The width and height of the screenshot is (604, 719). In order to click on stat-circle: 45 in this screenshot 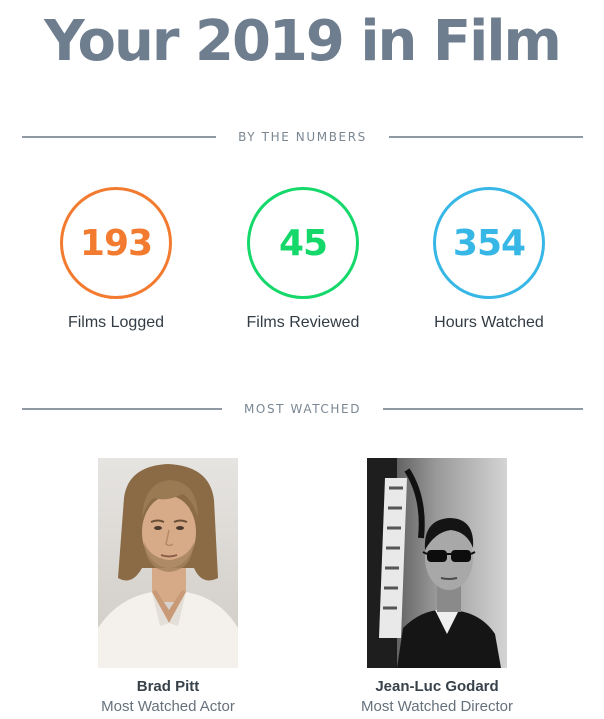, I will do `click(303, 243)`.